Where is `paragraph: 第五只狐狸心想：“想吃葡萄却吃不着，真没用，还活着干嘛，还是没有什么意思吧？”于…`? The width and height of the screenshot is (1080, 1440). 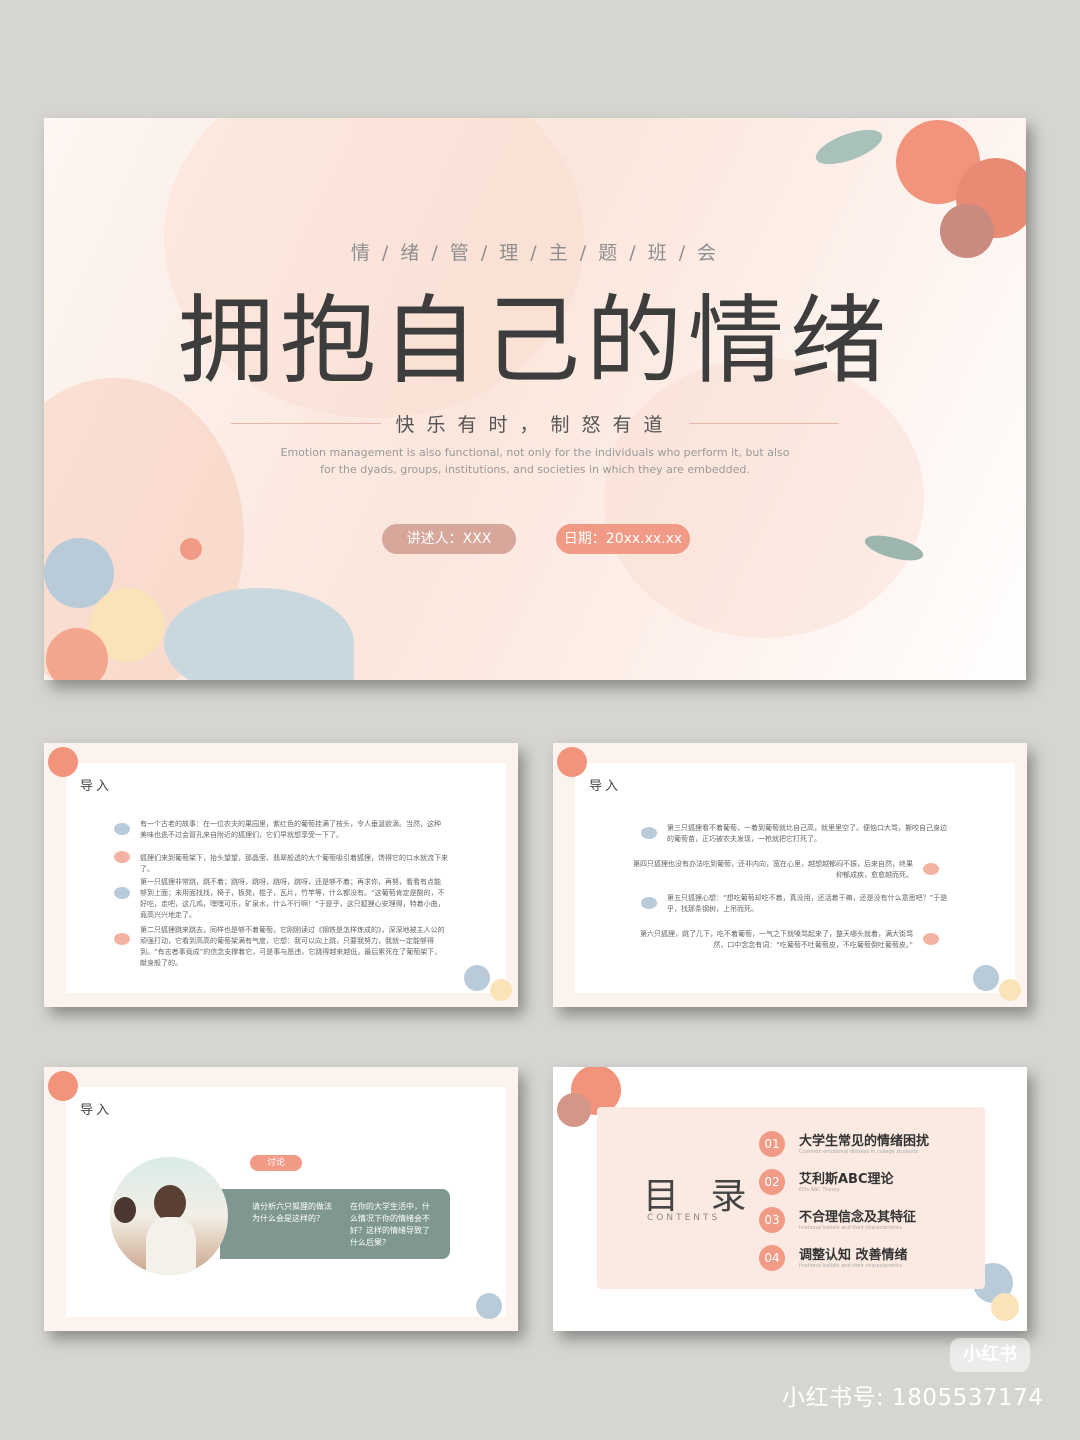 paragraph: 第五只狐狸心想：“想吃葡萄却吃不着，真没用，还活着干嘛，还是没有什么意思吧？”于… is located at coordinates (807, 903).